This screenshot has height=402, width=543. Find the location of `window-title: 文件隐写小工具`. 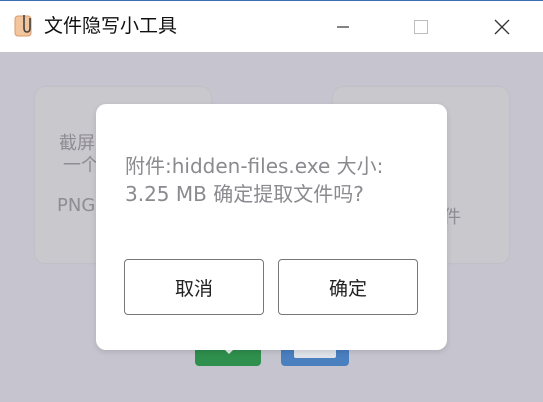

window-title: 文件隐写小工具 is located at coordinates (111, 26).